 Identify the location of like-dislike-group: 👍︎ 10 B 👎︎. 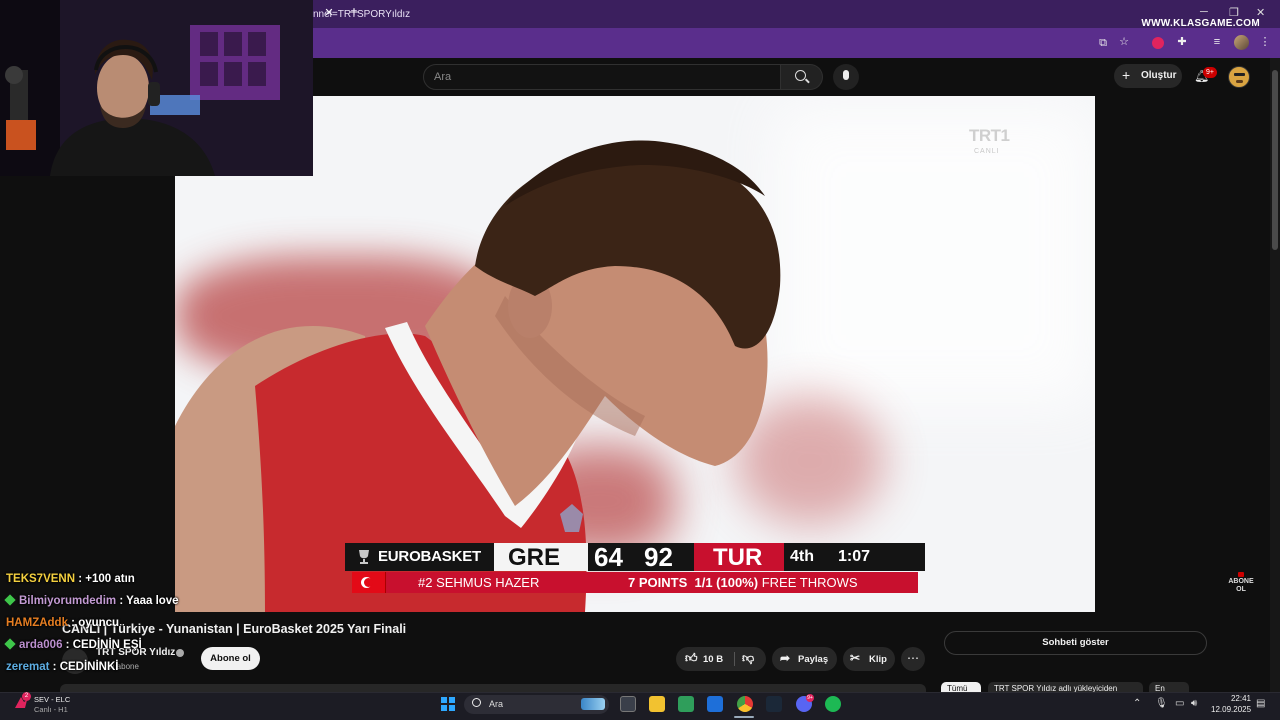
(721, 659).